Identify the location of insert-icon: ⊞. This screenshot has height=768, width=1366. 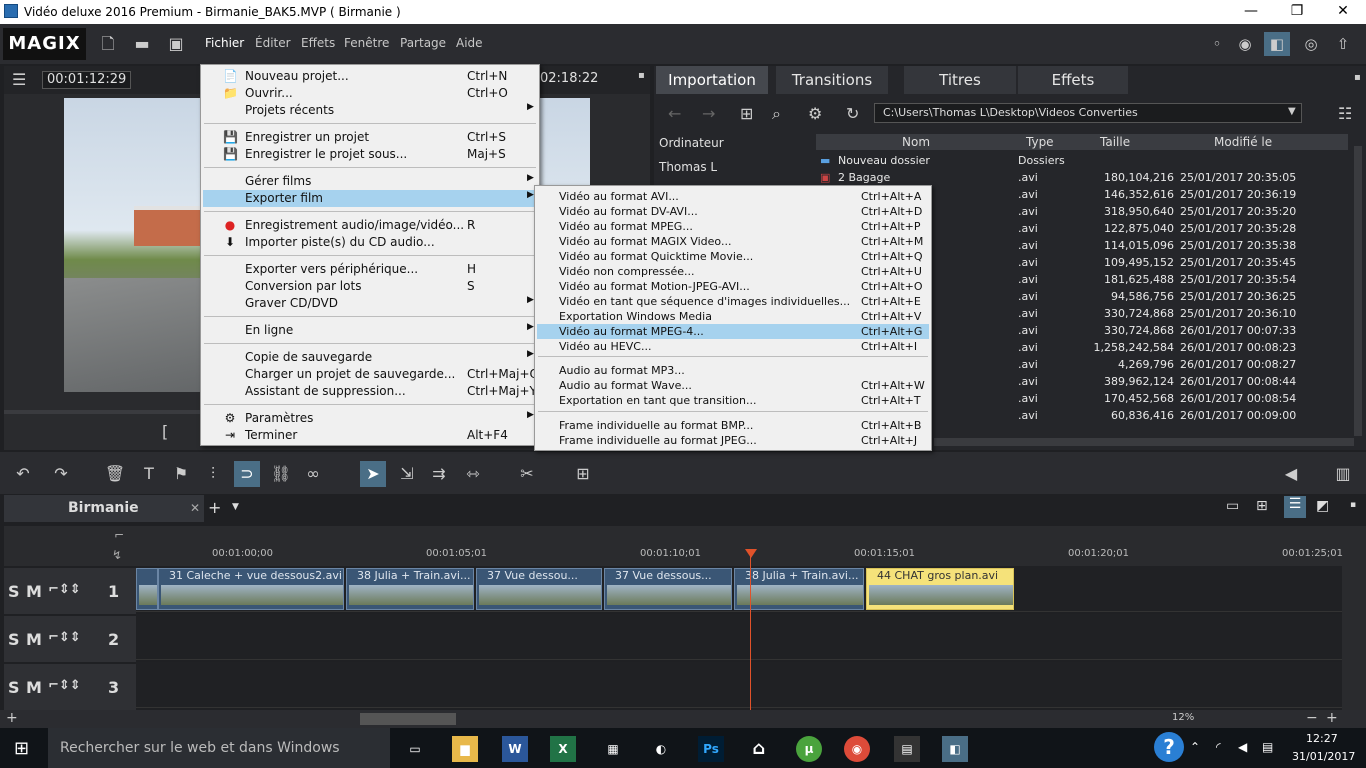
(583, 474).